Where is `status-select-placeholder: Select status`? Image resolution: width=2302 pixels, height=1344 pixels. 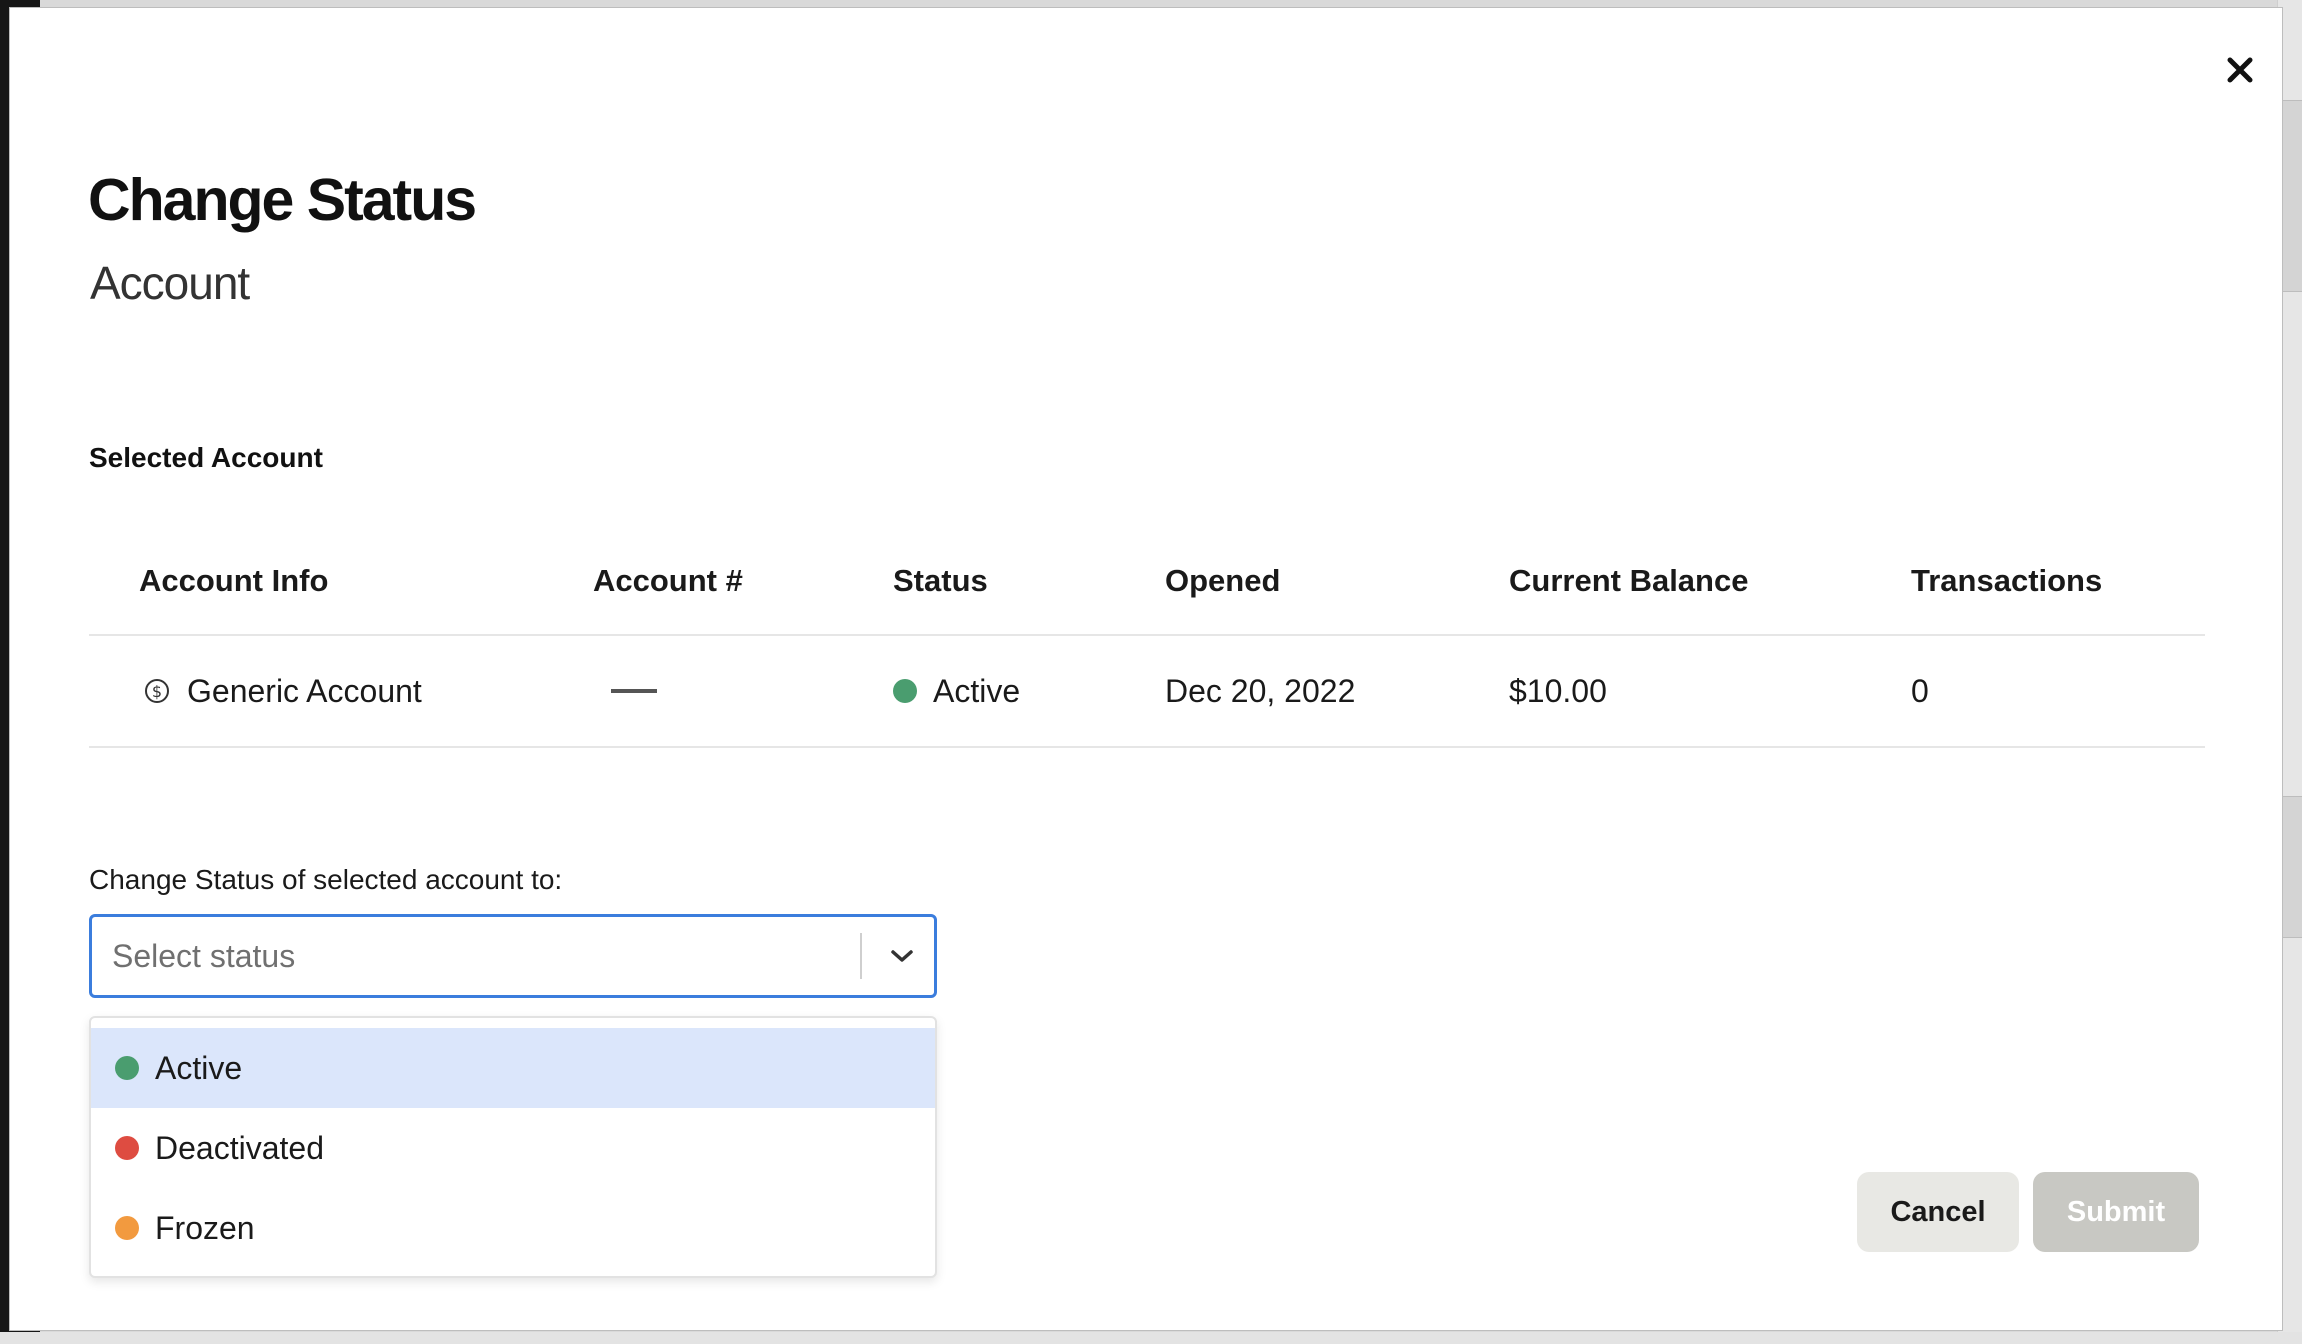
status-select-placeholder: Select status is located at coordinates (204, 955).